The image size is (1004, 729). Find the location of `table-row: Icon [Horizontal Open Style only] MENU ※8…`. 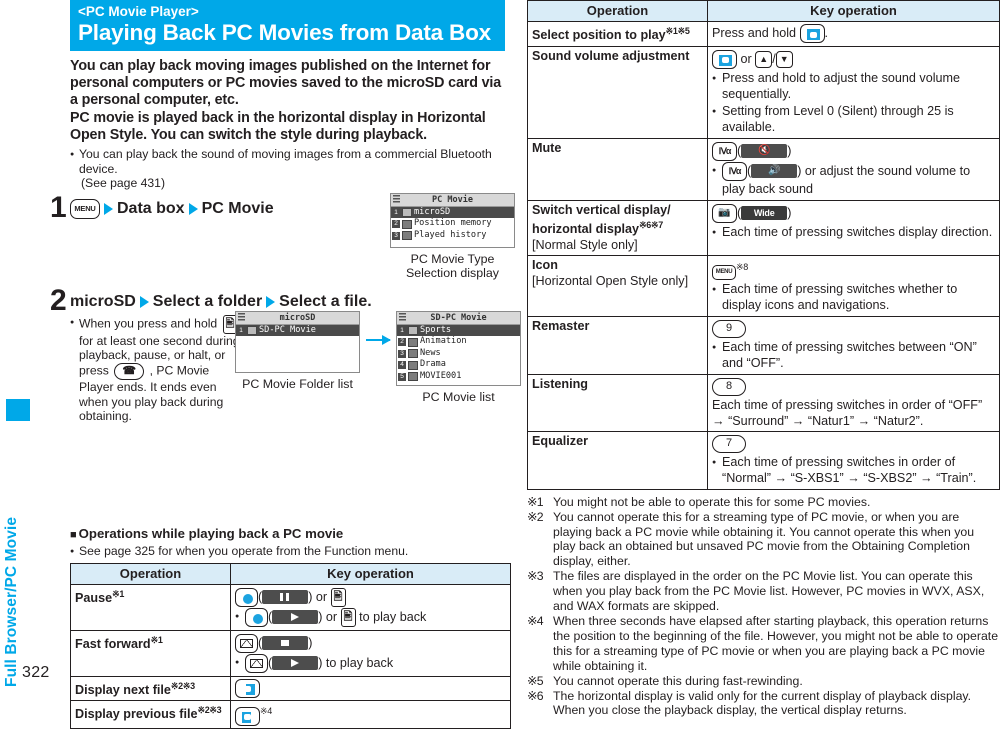

table-row: Icon [Horizontal Open Style only] MENU ※8… is located at coordinates (763, 286).